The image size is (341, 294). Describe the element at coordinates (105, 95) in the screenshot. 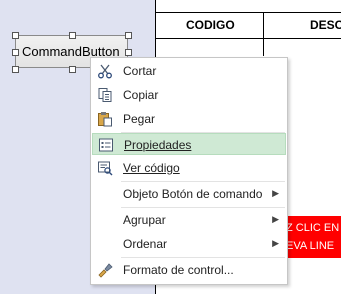

I see `copy-icon` at that location.